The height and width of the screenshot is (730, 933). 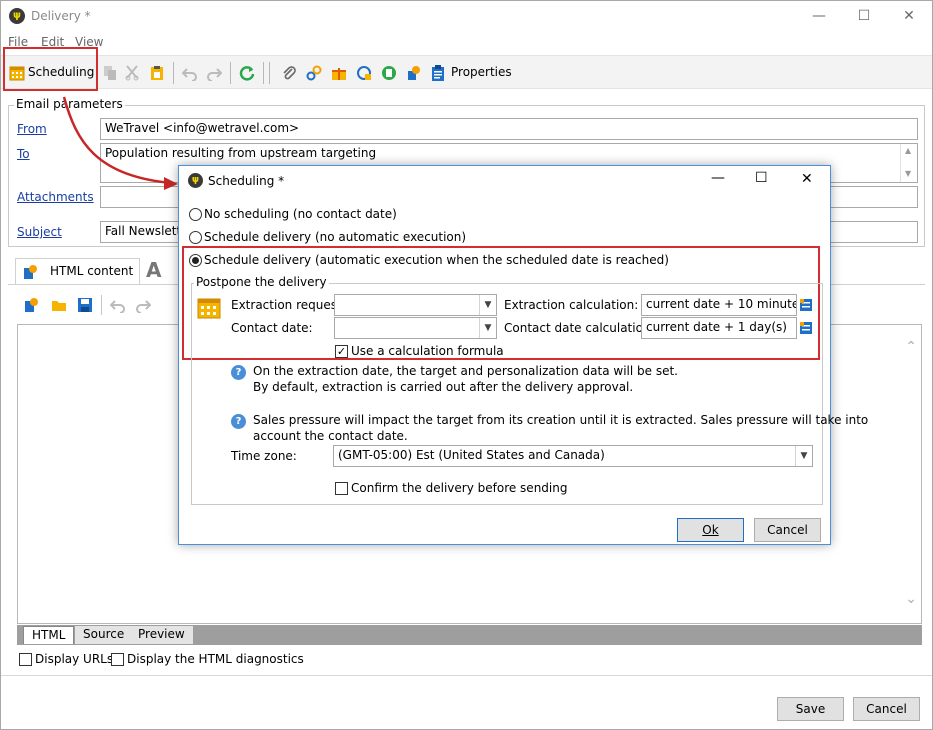 I want to click on cancel-button: Cancel, so click(x=886, y=709).